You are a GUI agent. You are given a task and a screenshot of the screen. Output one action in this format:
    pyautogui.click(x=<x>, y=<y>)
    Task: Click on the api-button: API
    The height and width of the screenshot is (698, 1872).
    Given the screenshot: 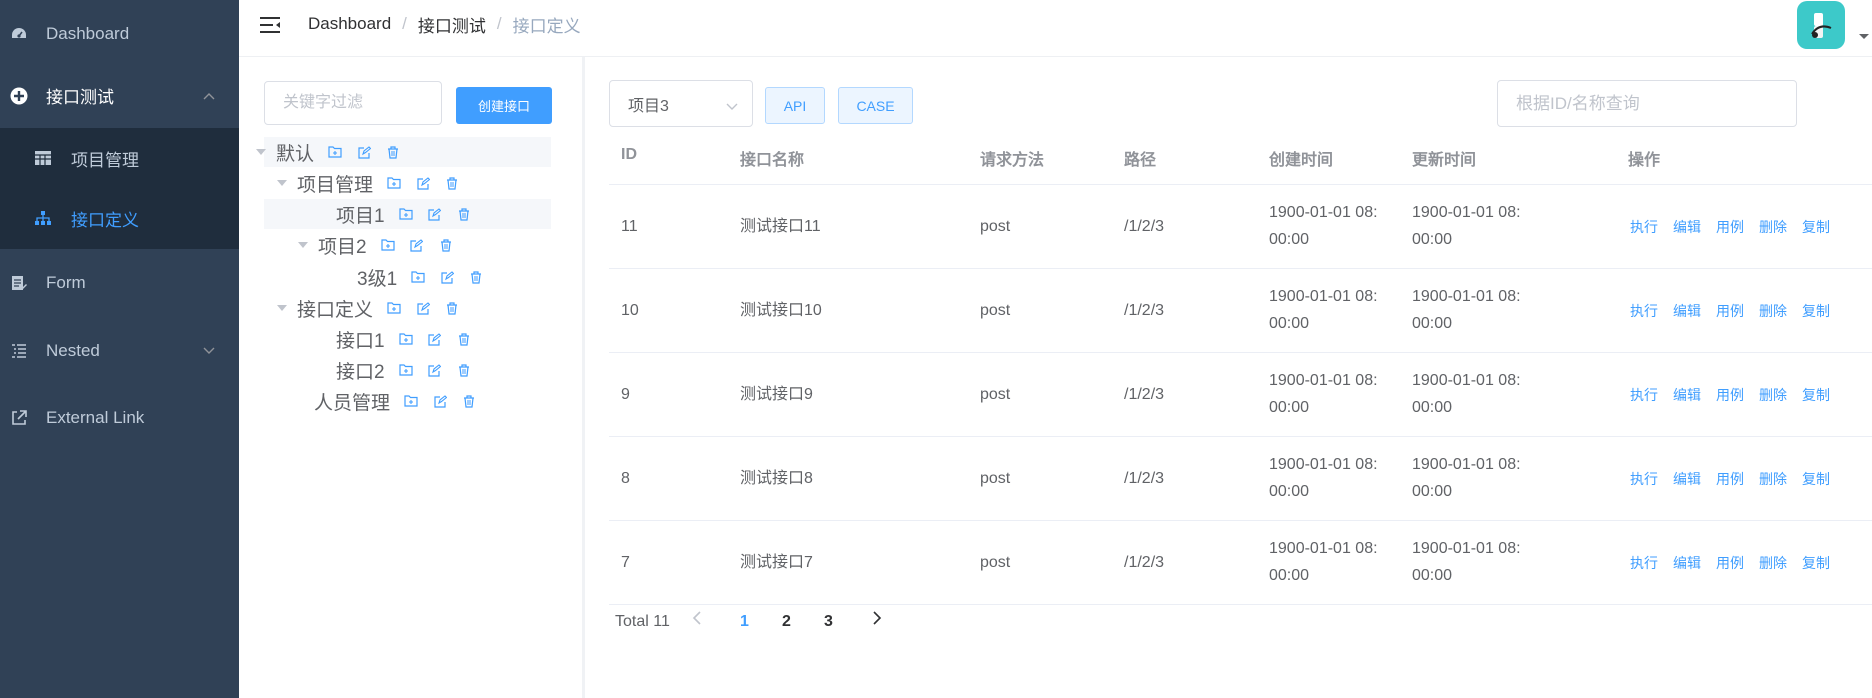 What is the action you would take?
    pyautogui.click(x=795, y=105)
    